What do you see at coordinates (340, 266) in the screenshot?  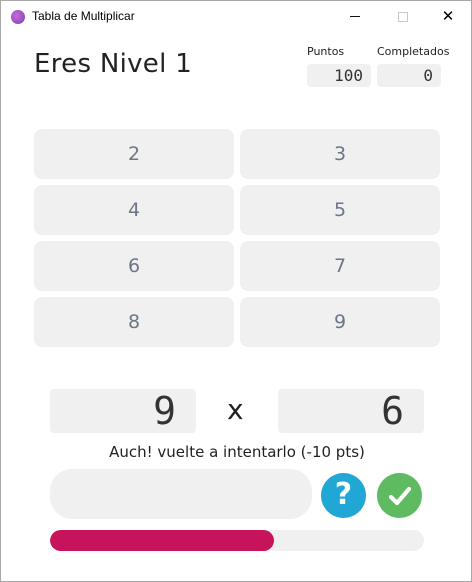 I see `table-button-7: 7` at bounding box center [340, 266].